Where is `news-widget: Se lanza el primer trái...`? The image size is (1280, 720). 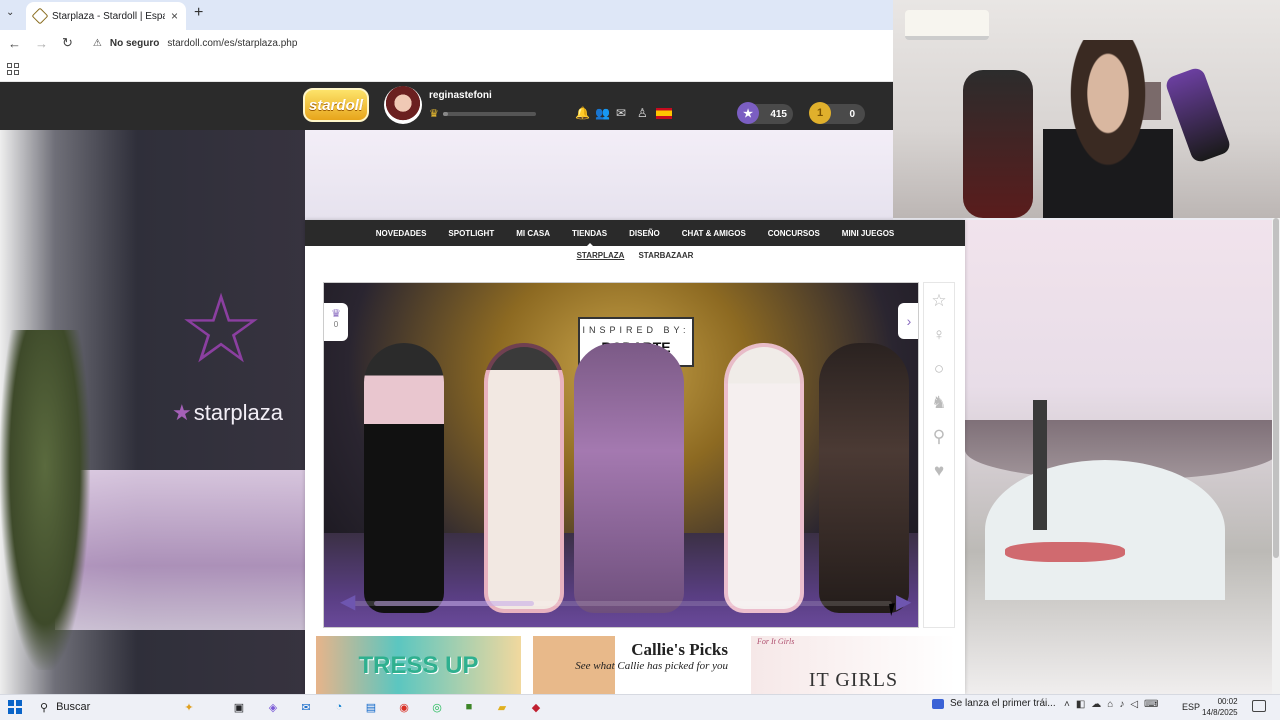
news-widget: Se lanza el primer trái... is located at coordinates (994, 703).